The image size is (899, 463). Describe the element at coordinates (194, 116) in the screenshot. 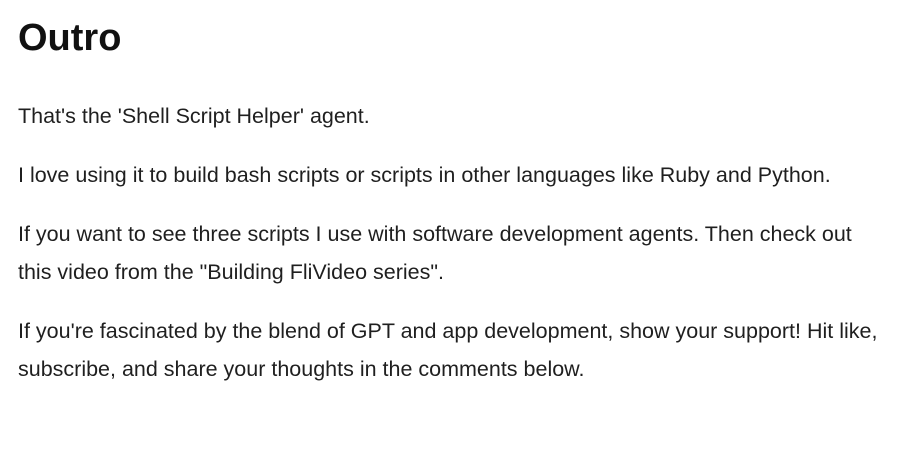

I see `intro-paragraph: That's the 'Shell Script Helper' agent.` at that location.